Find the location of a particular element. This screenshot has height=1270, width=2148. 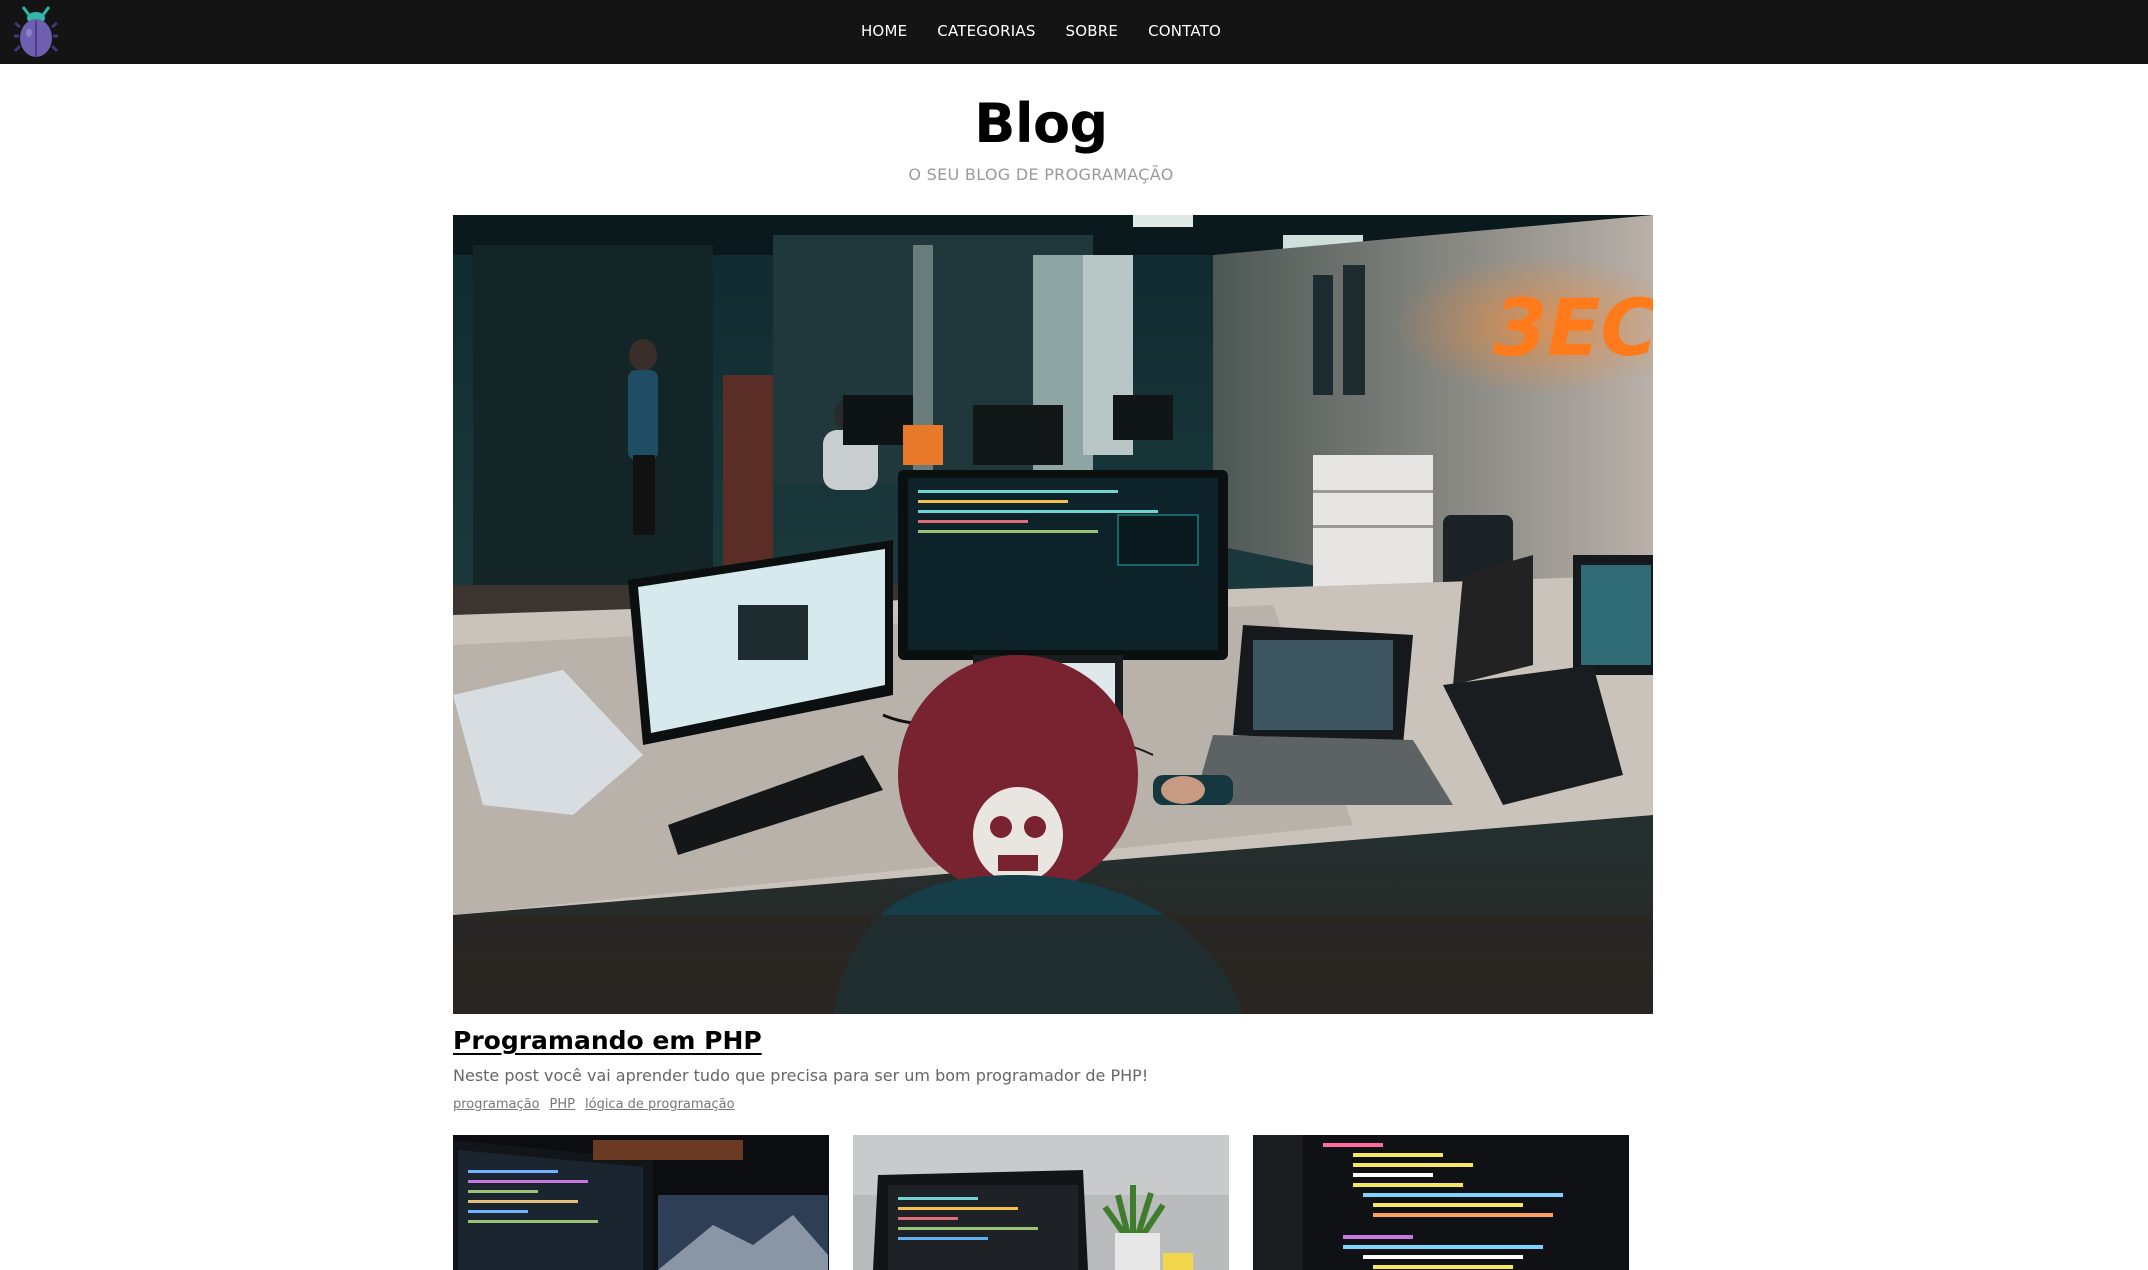

page-header: Blog O SEU BLOG DE PROGRAMAÇÃO is located at coordinates (1041, 138).